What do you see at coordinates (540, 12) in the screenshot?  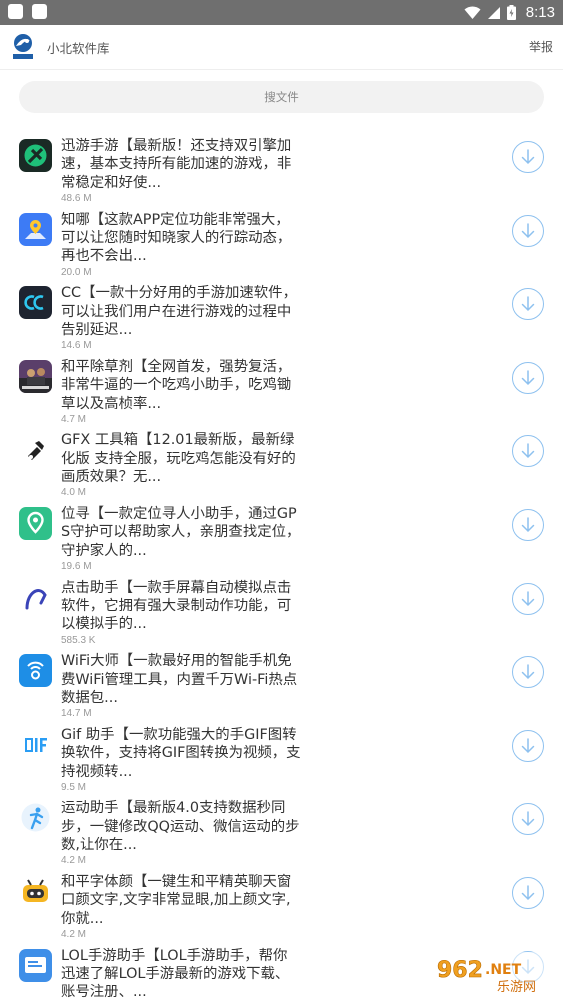 I see `clock: 8:13` at bounding box center [540, 12].